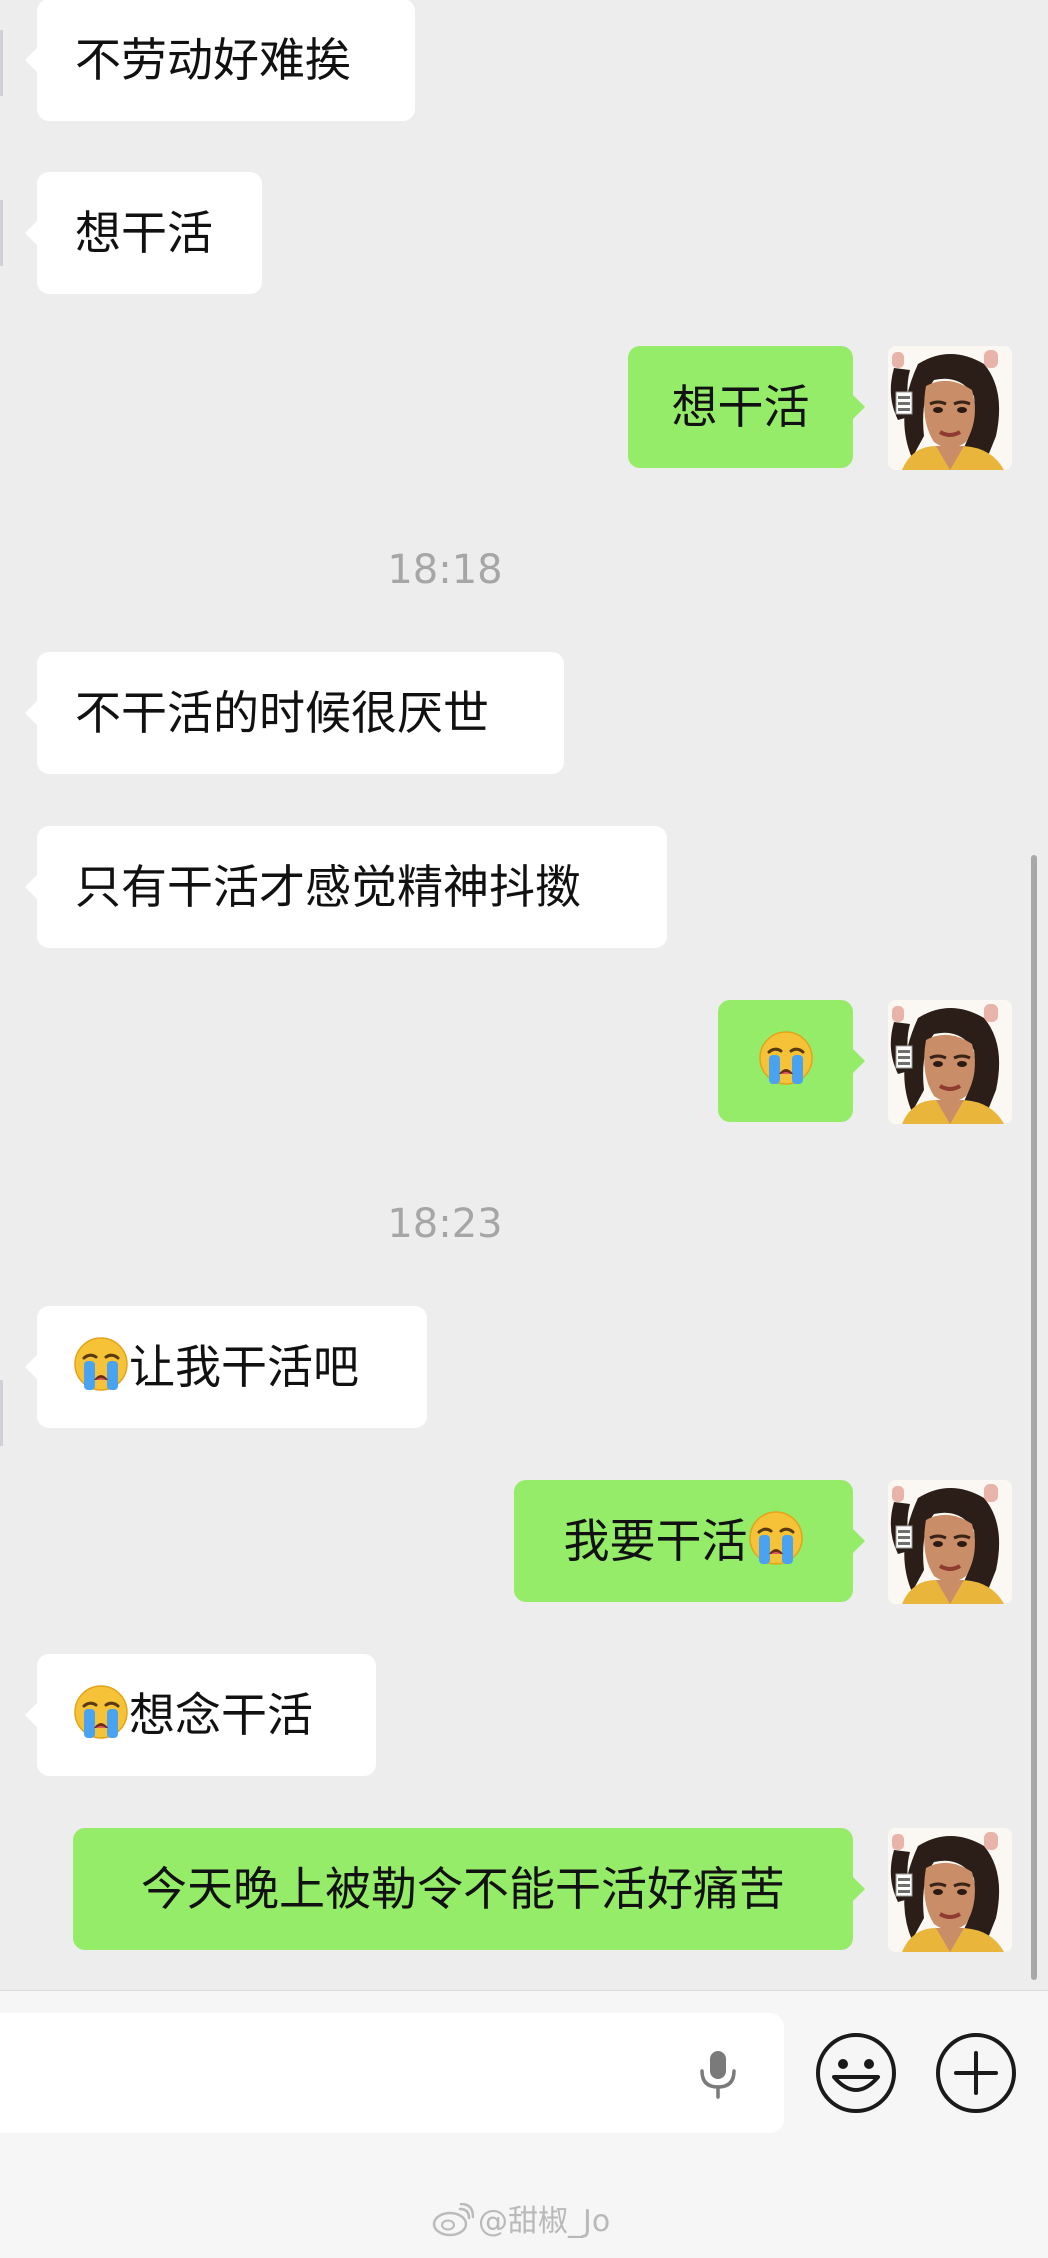 The image size is (1048, 2258). What do you see at coordinates (856, 2073) in the screenshot?
I see `emoji-icon` at bounding box center [856, 2073].